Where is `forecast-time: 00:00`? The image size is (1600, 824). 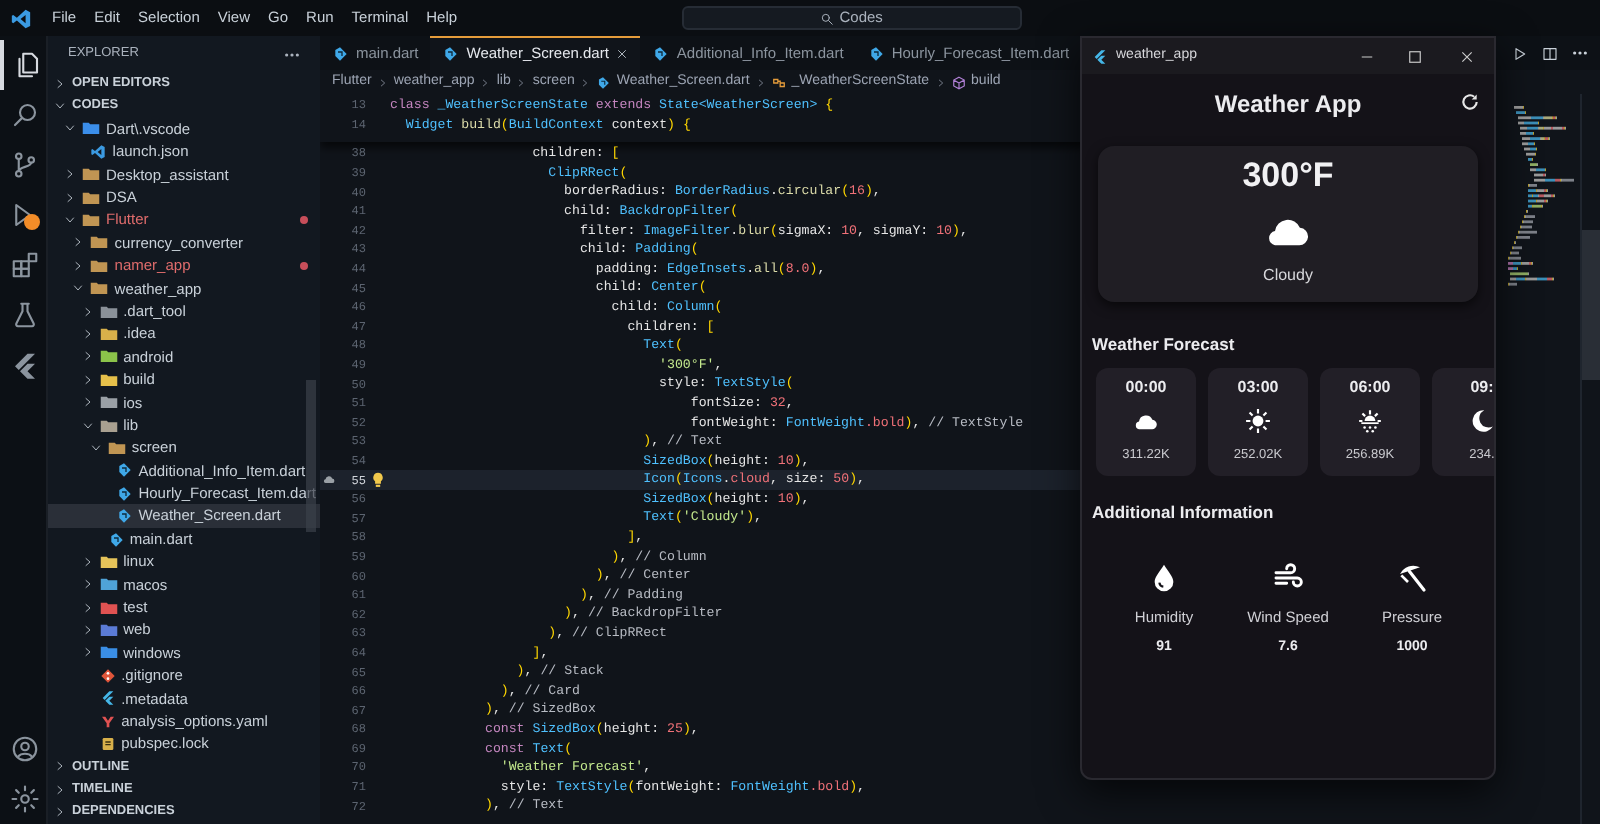
forecast-time: 00:00 is located at coordinates (1146, 387).